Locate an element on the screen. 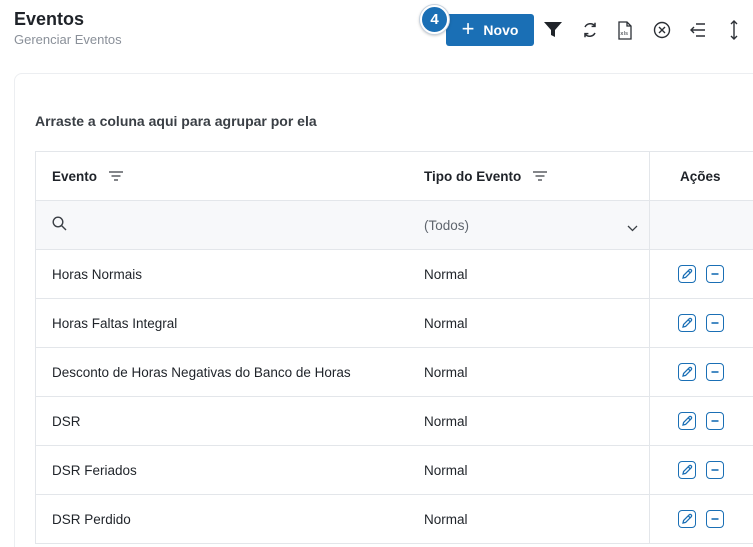 This screenshot has height=547, width=753. acoes-filter-empty is located at coordinates (701, 225).